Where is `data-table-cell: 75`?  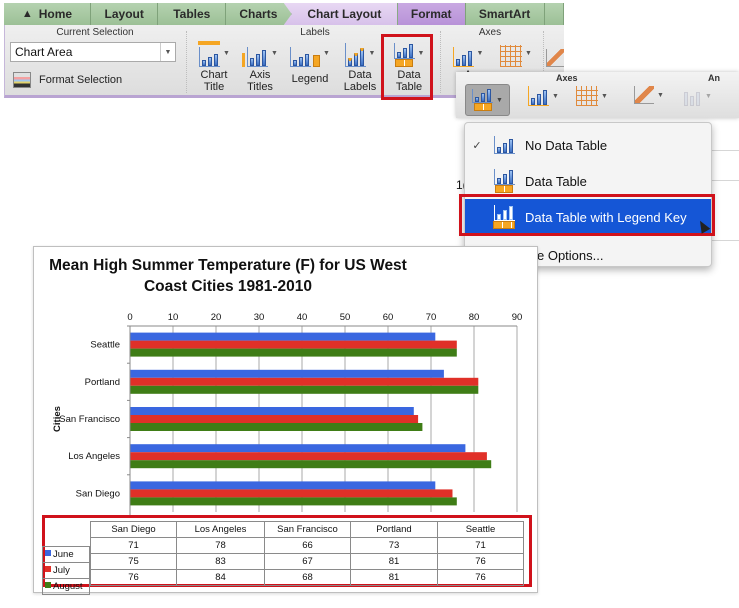
data-table-cell: 75 is located at coordinates (133, 561).